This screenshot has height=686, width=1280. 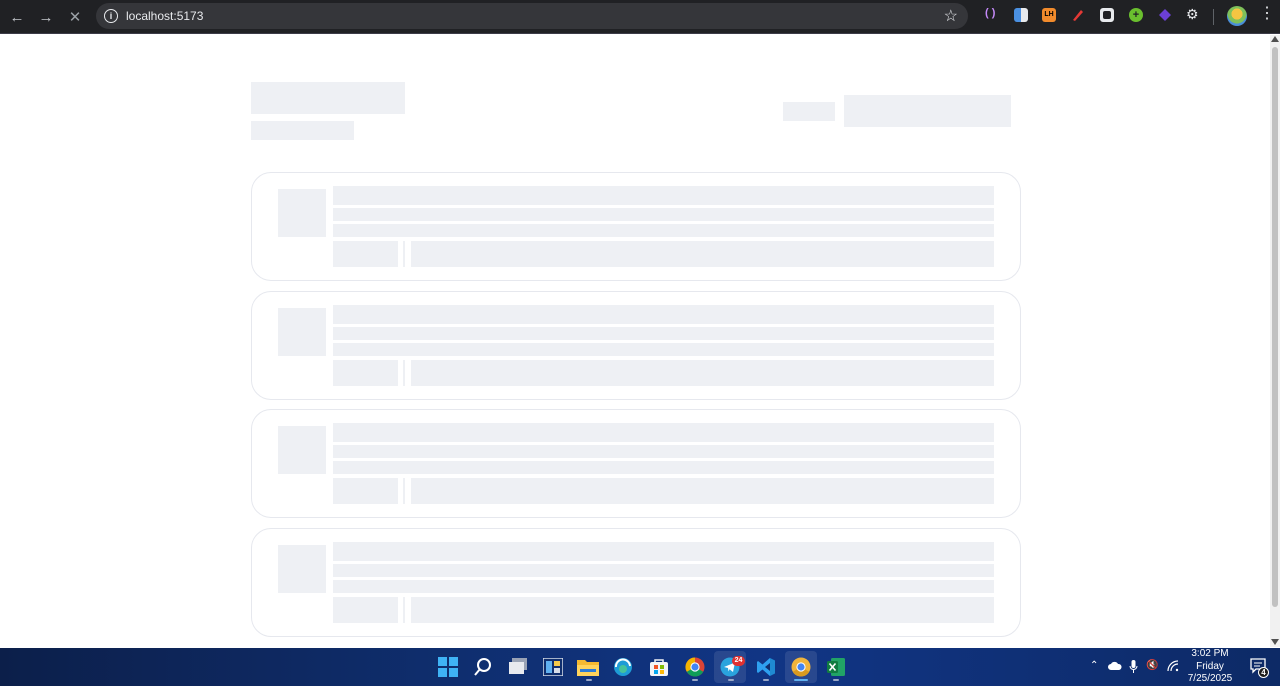 I want to click on bracket-extension-icon: ( ), so click(x=992, y=14).